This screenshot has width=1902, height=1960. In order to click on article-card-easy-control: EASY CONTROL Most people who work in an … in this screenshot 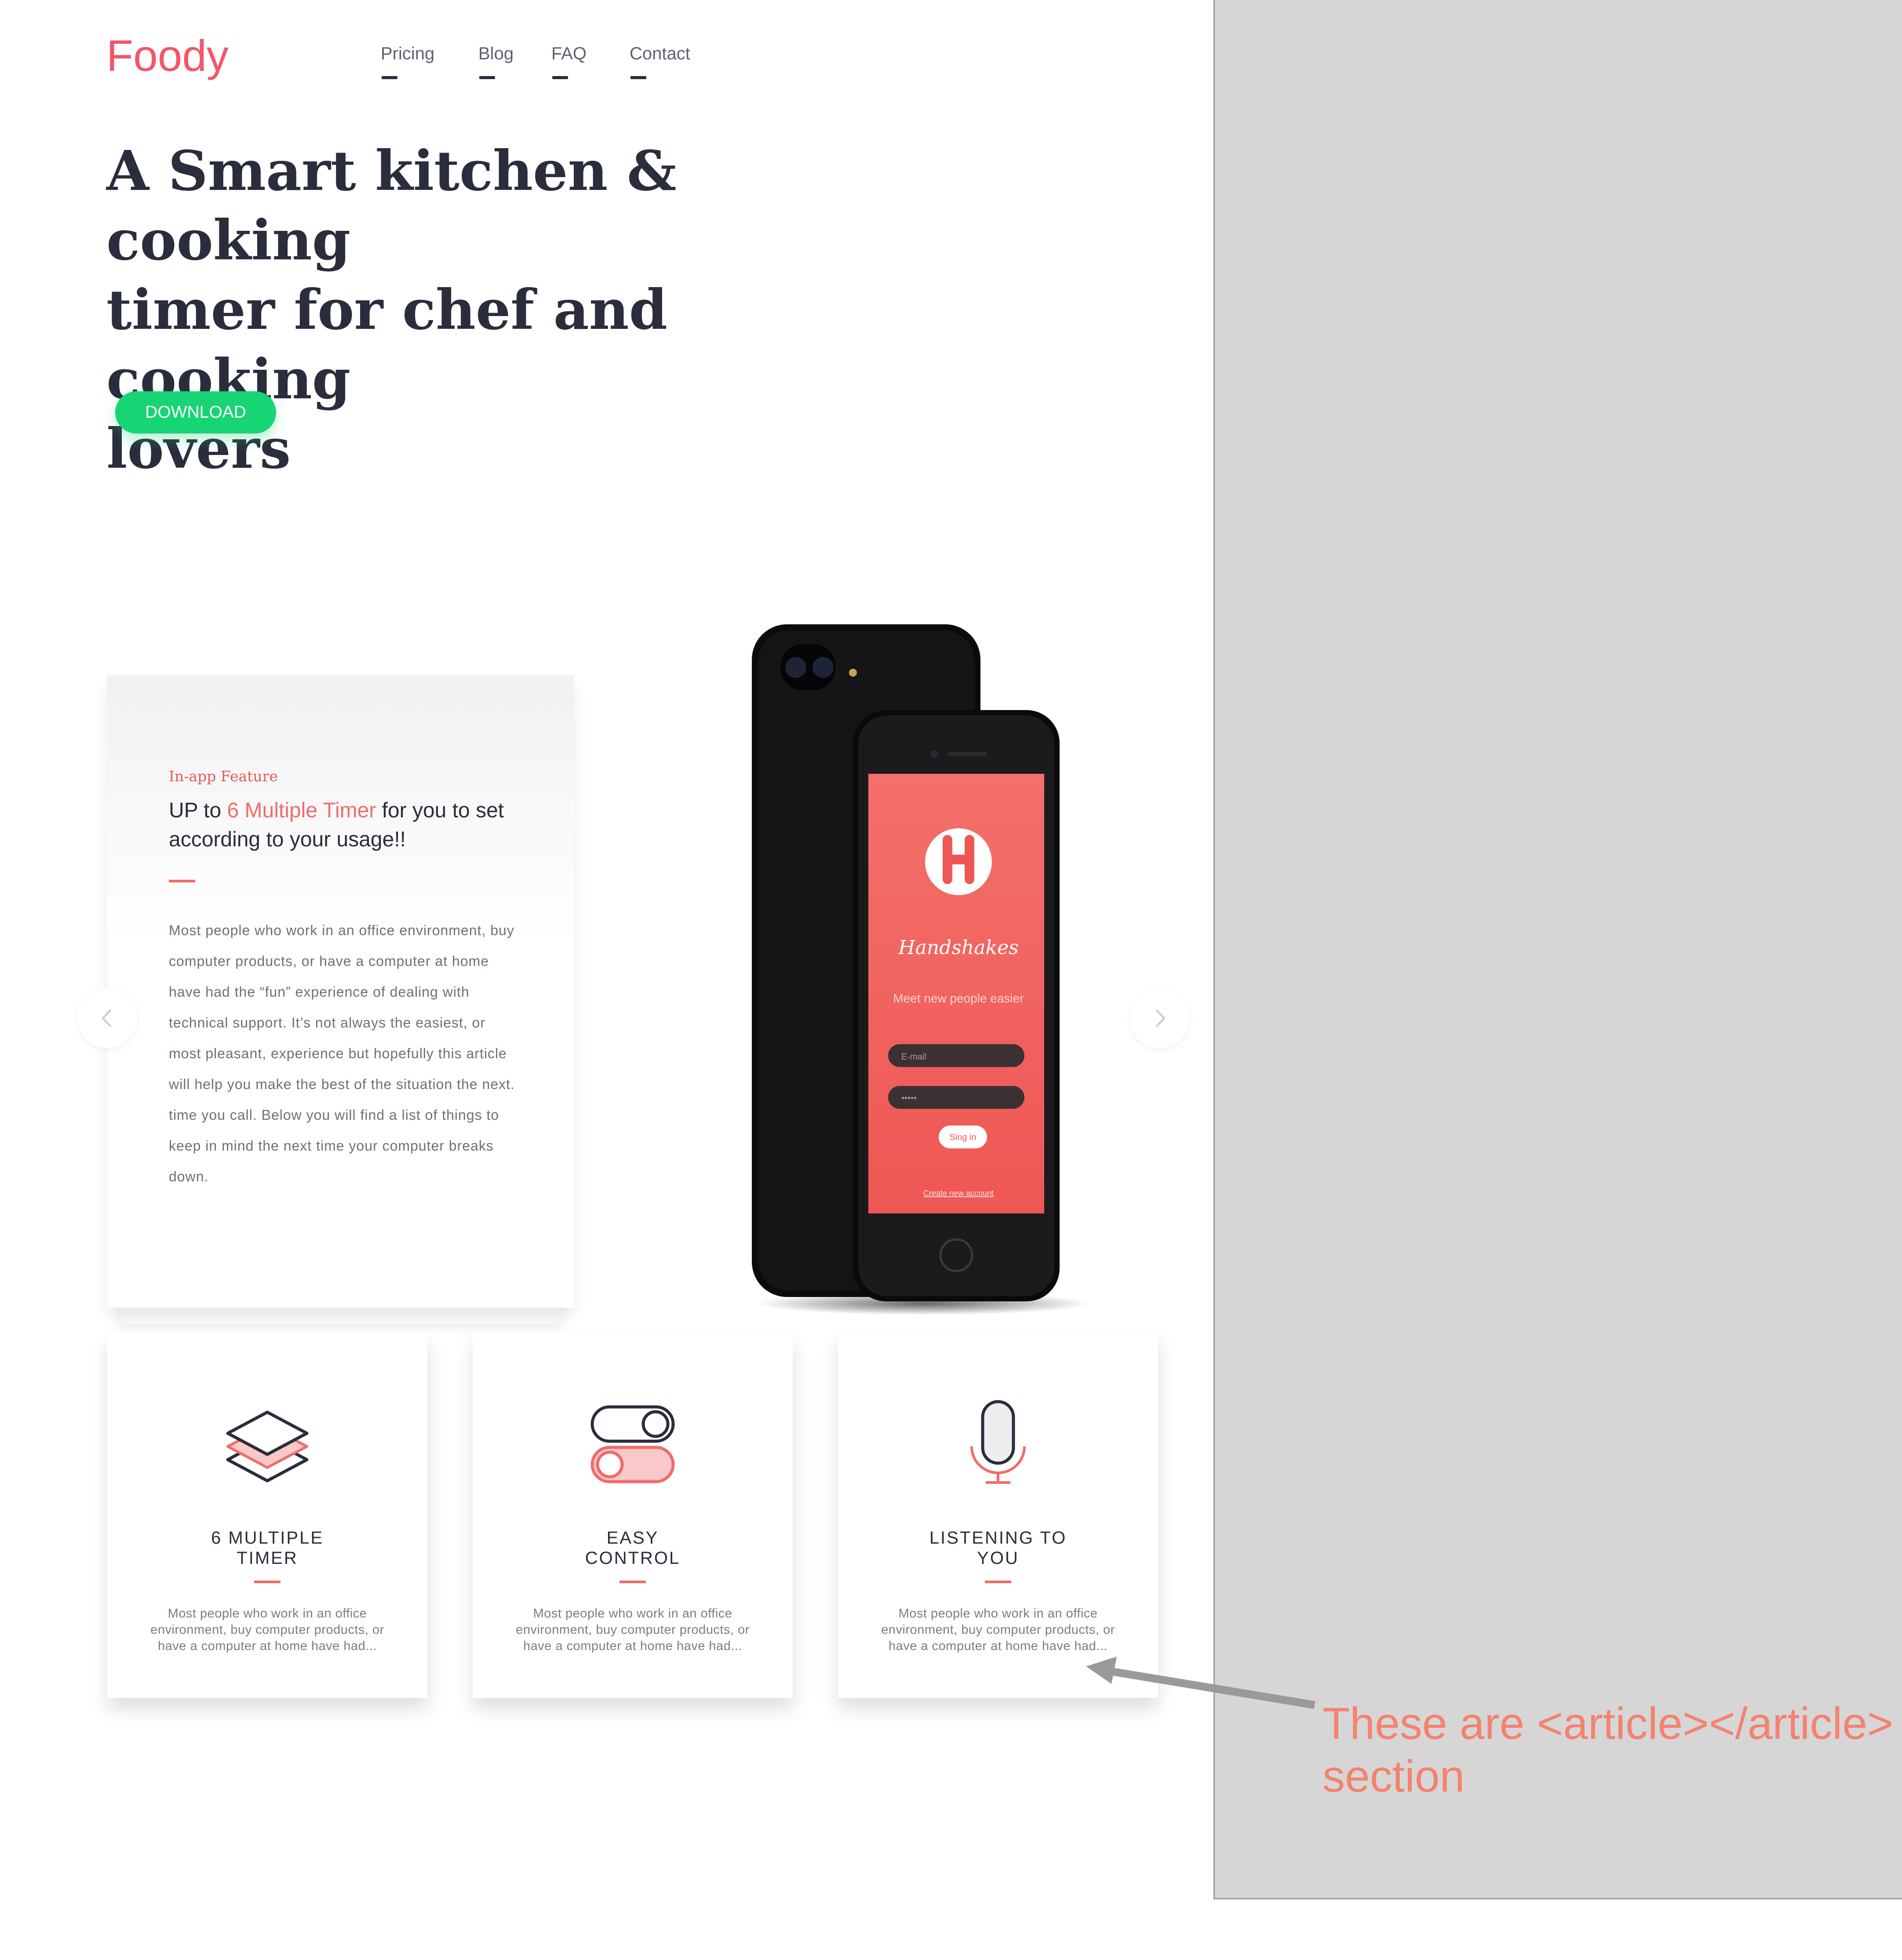, I will do `click(633, 1515)`.